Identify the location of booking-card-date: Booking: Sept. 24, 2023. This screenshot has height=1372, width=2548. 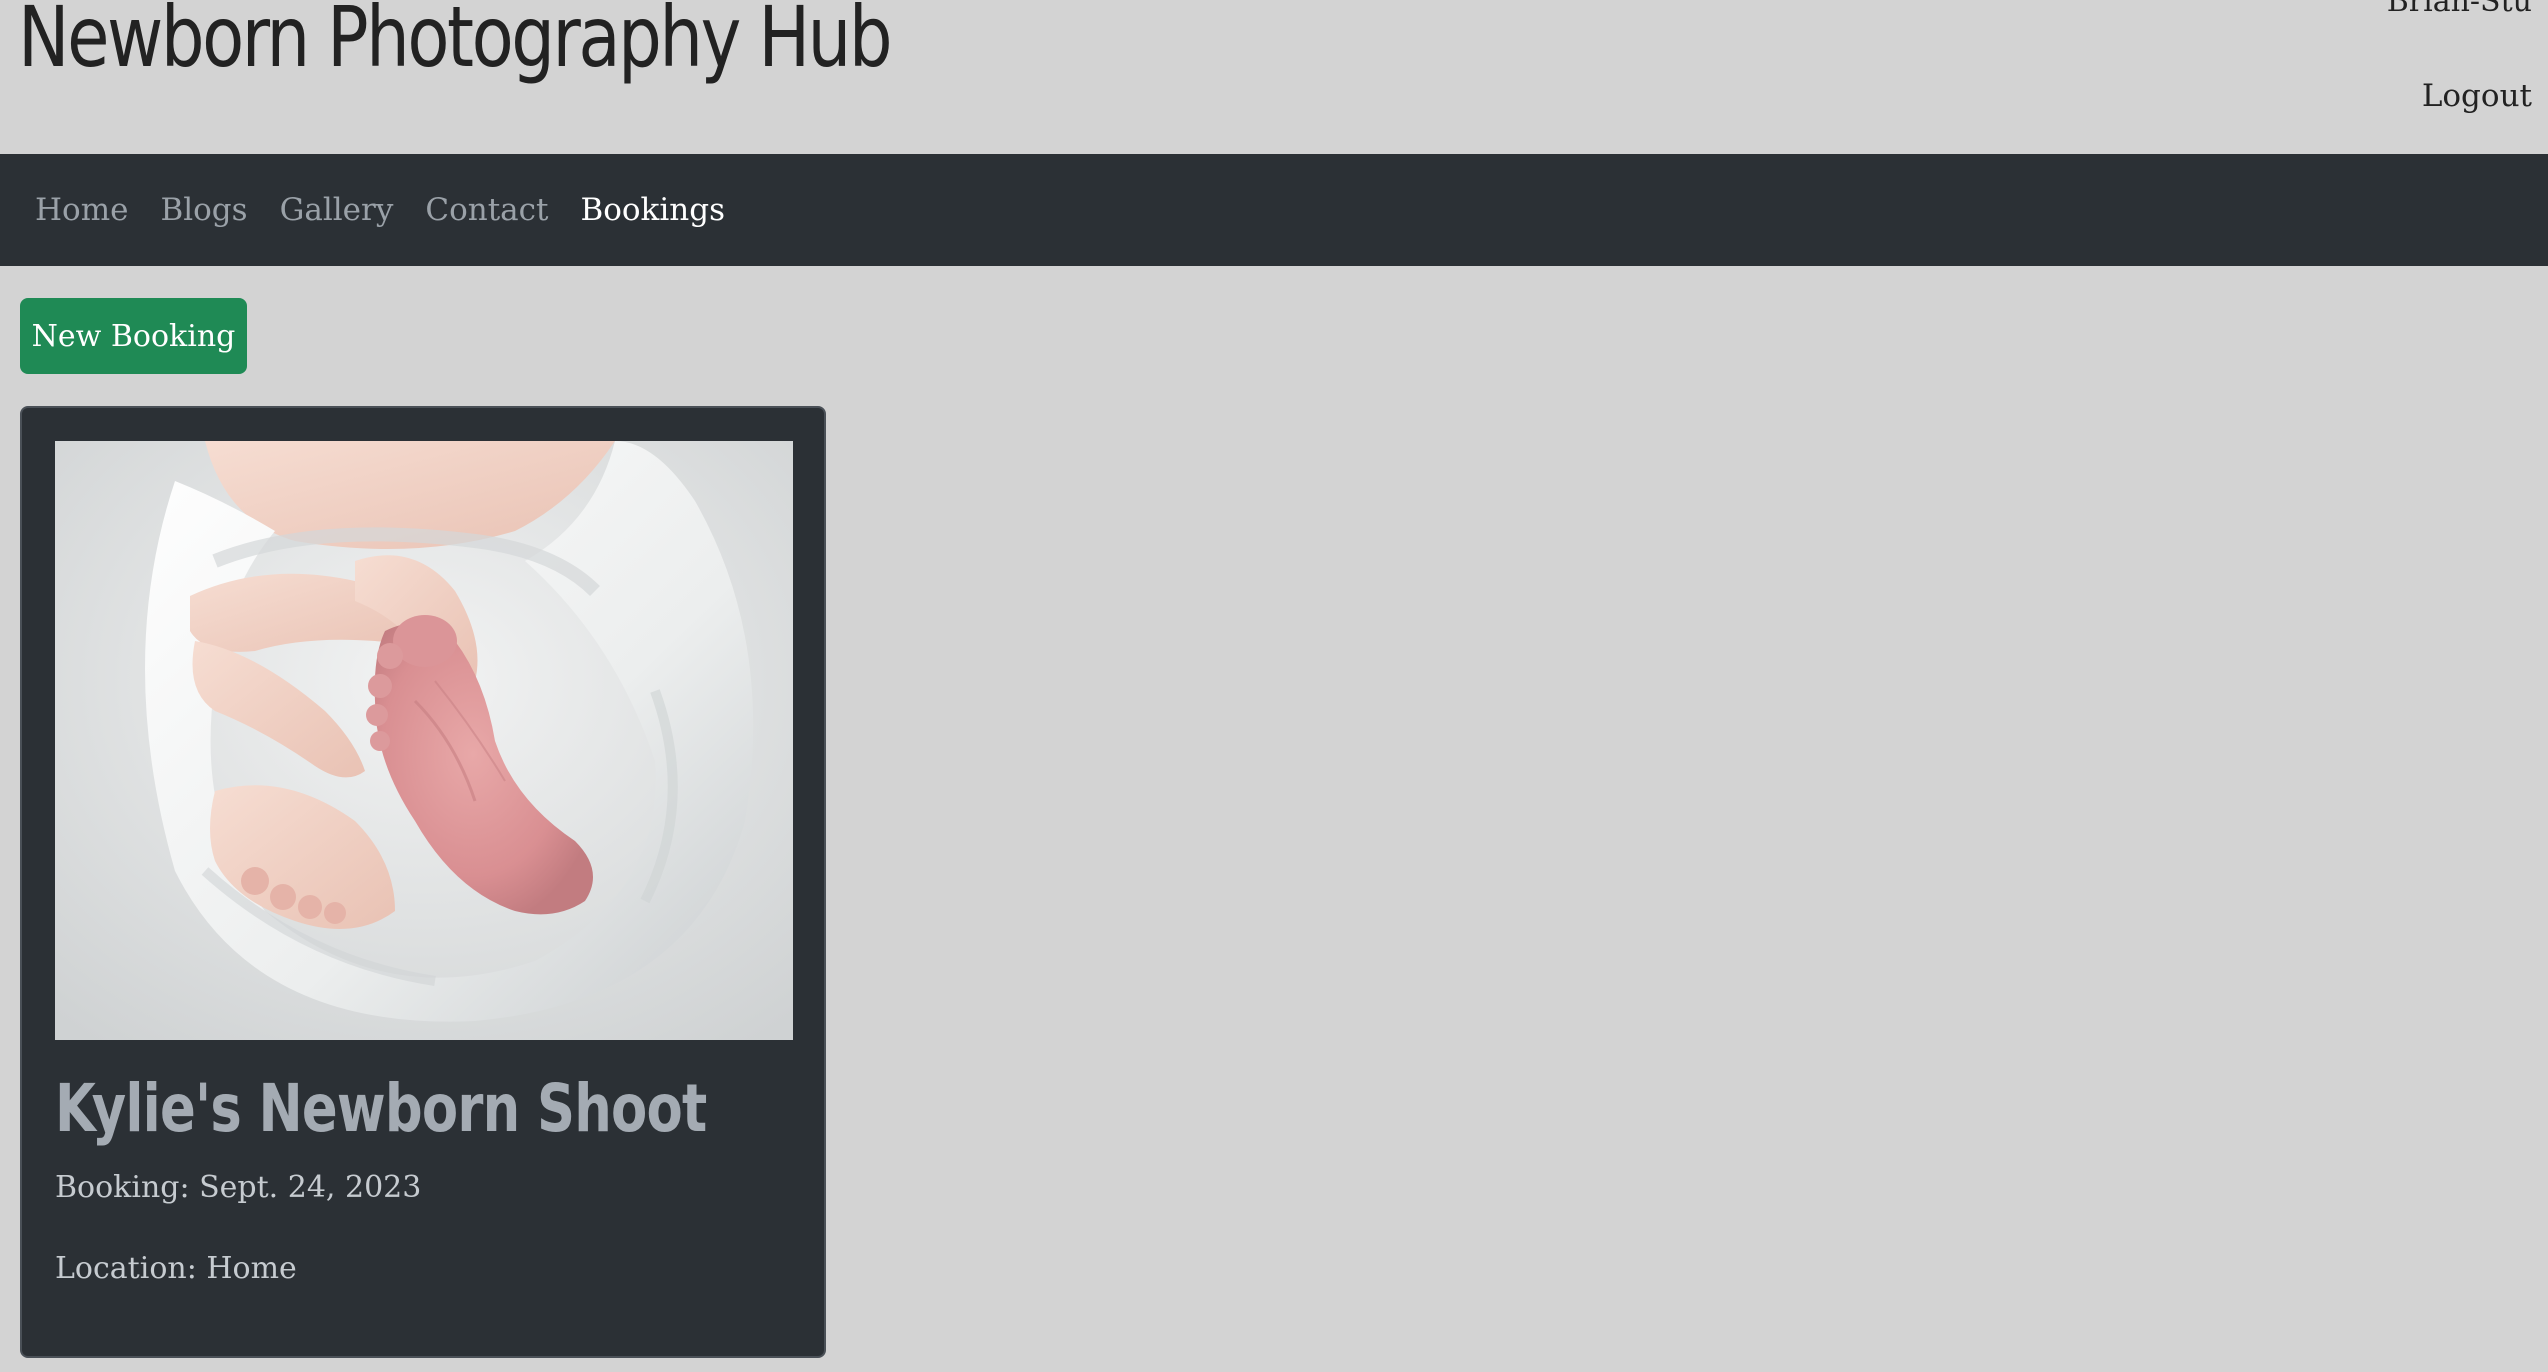
(238, 1187).